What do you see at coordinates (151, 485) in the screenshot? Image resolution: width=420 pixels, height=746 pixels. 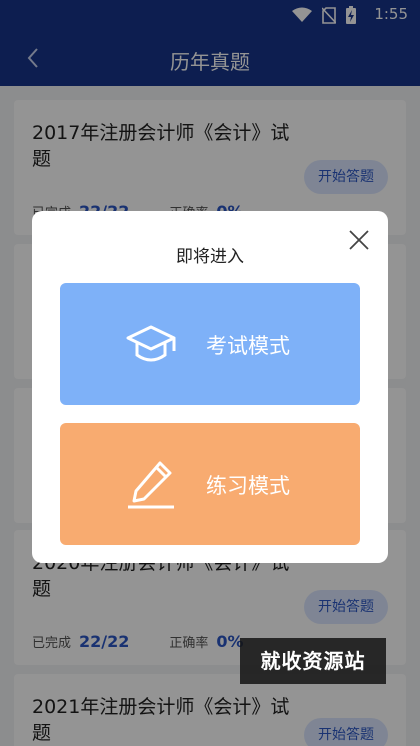 I see `pencil-icon` at bounding box center [151, 485].